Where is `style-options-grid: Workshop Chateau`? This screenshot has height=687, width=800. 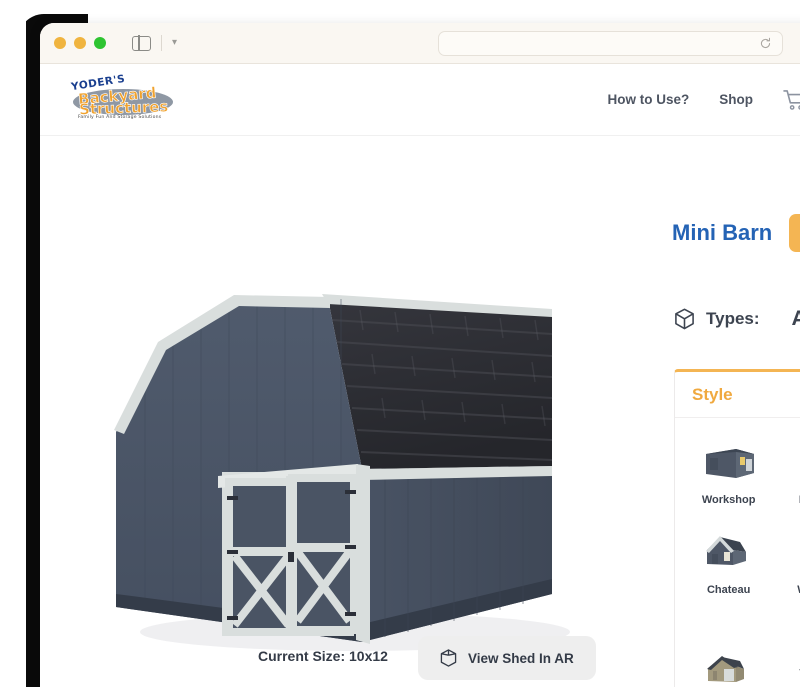 style-options-grid: Workshop Chateau is located at coordinates (737, 552).